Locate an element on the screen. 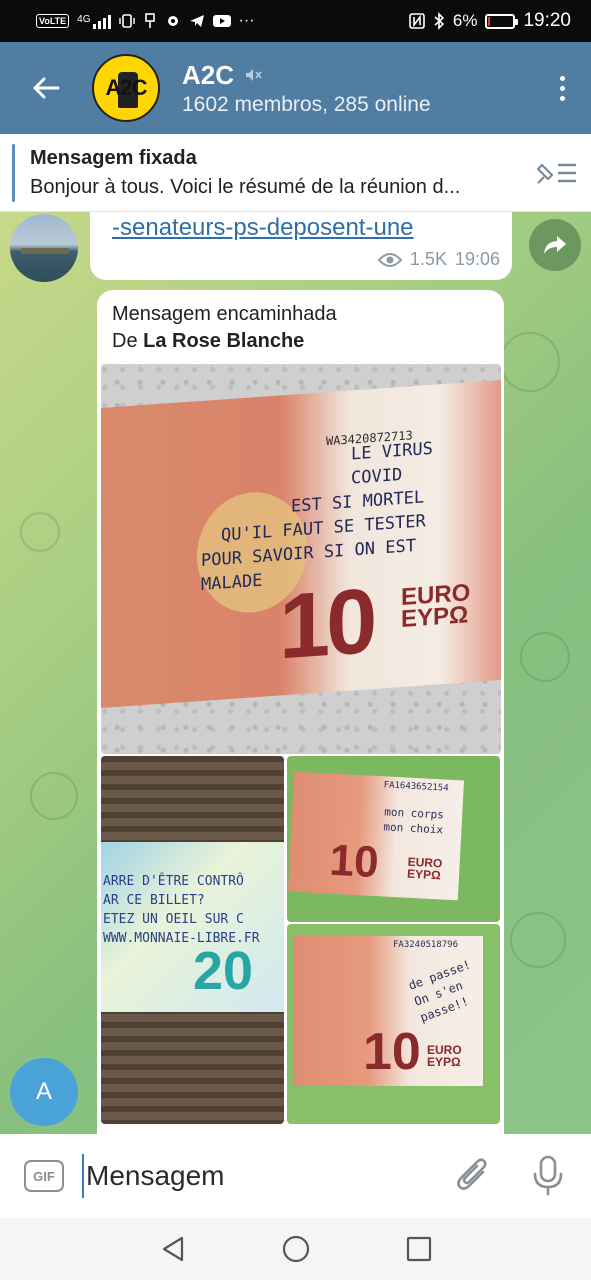 Image resolution: width=591 pixels, height=1280 pixels. mic-icon is located at coordinates (548, 1175).